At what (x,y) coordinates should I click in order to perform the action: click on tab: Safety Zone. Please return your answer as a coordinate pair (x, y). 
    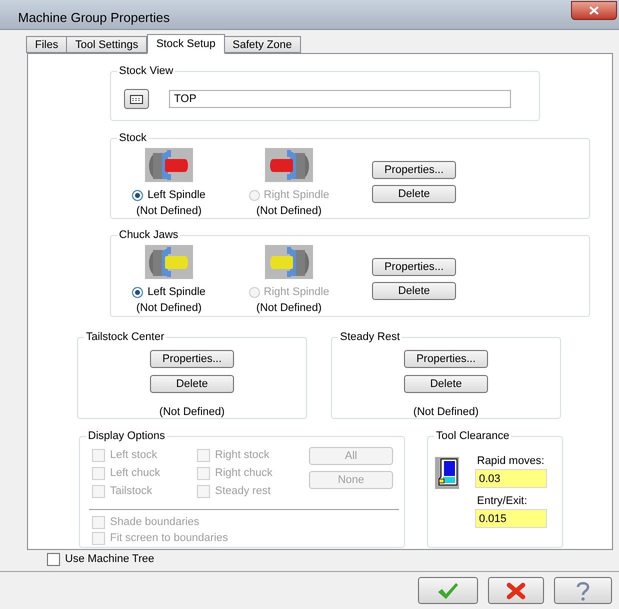
    Looking at the image, I should click on (262, 44).